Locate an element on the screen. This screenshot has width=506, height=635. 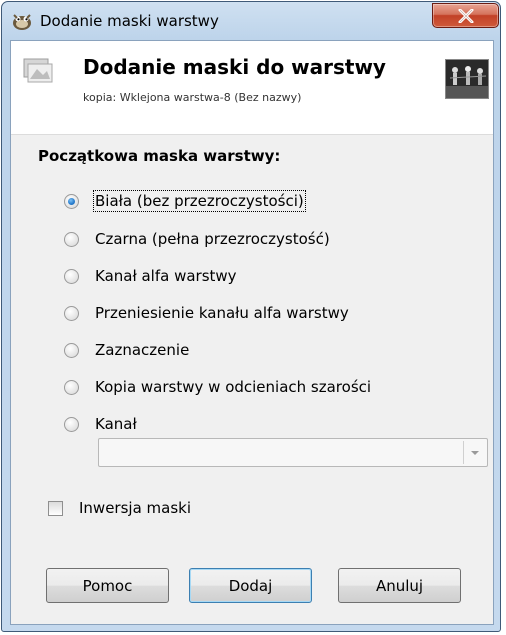
chevron-down-icon is located at coordinates (475, 453).